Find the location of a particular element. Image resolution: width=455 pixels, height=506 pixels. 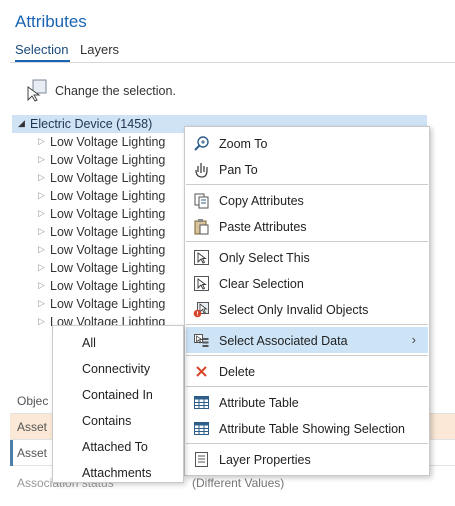

menu-item-paste-attributes: Paste Attributes is located at coordinates (307, 226).